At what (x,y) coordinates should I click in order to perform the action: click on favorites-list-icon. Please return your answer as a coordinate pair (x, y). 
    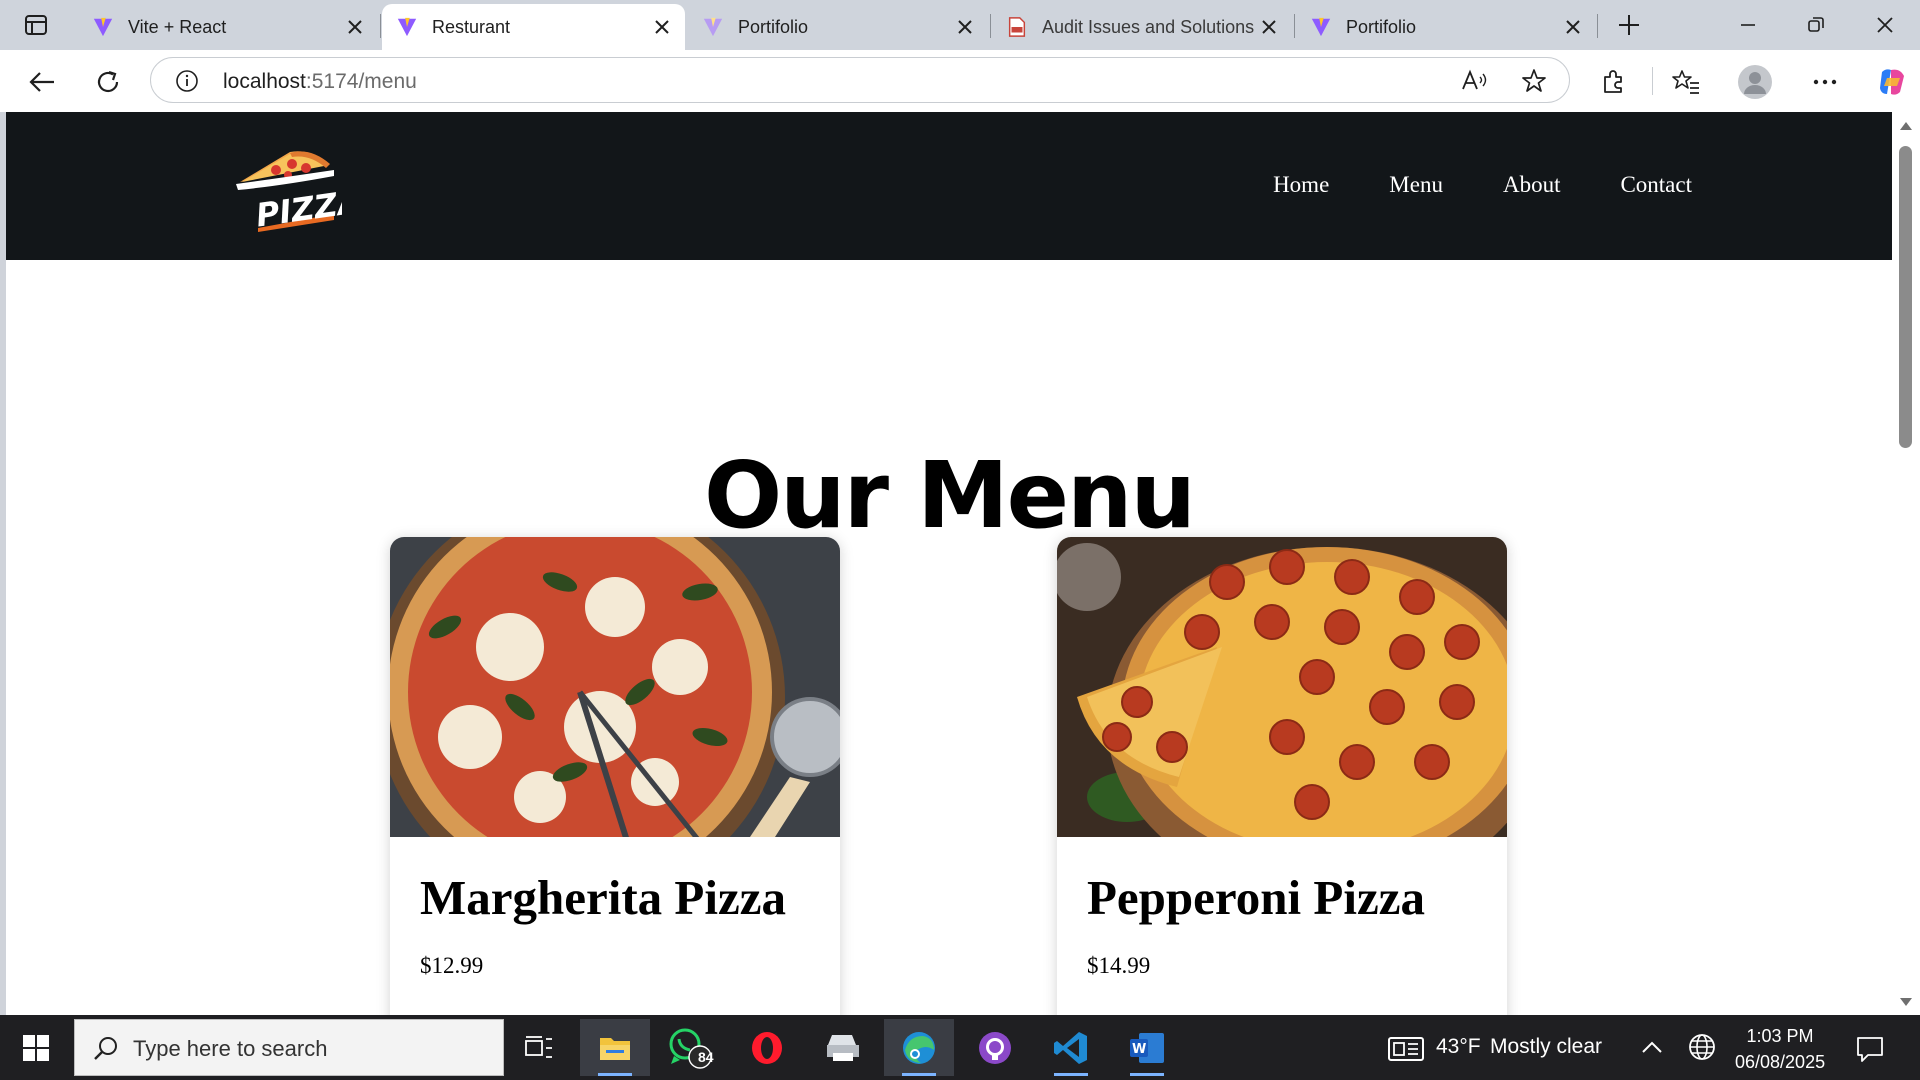
    Looking at the image, I should click on (1685, 82).